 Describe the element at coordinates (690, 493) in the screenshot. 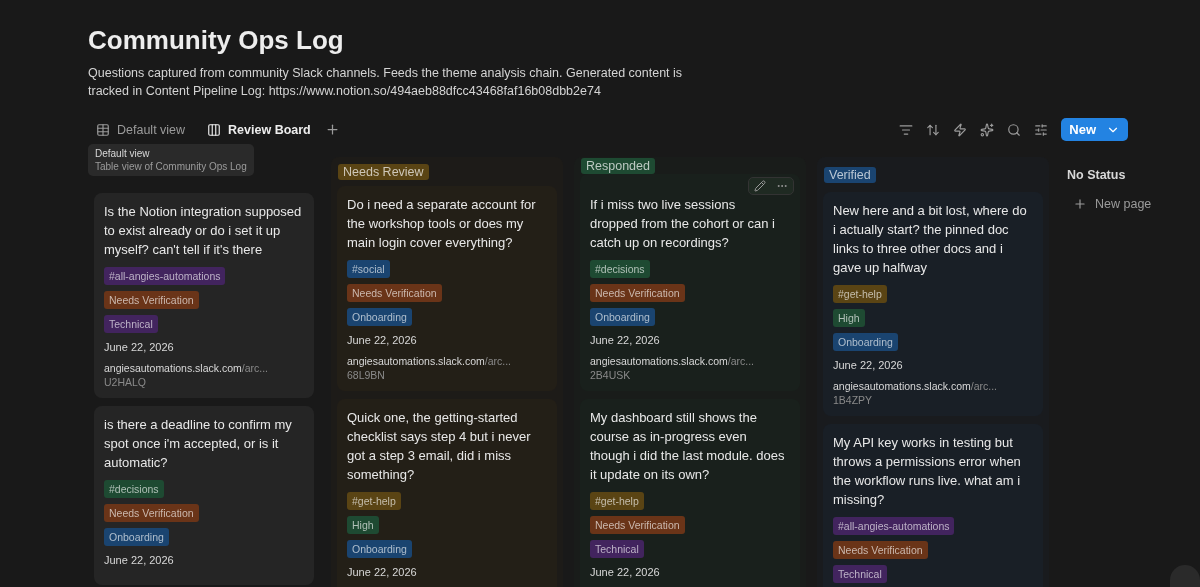

I see `question-card: My dashboard still shows the course as in-progress even though i did the last module. does it update on its own? #get-help Needs Verification Technical June 22, 2026` at that location.